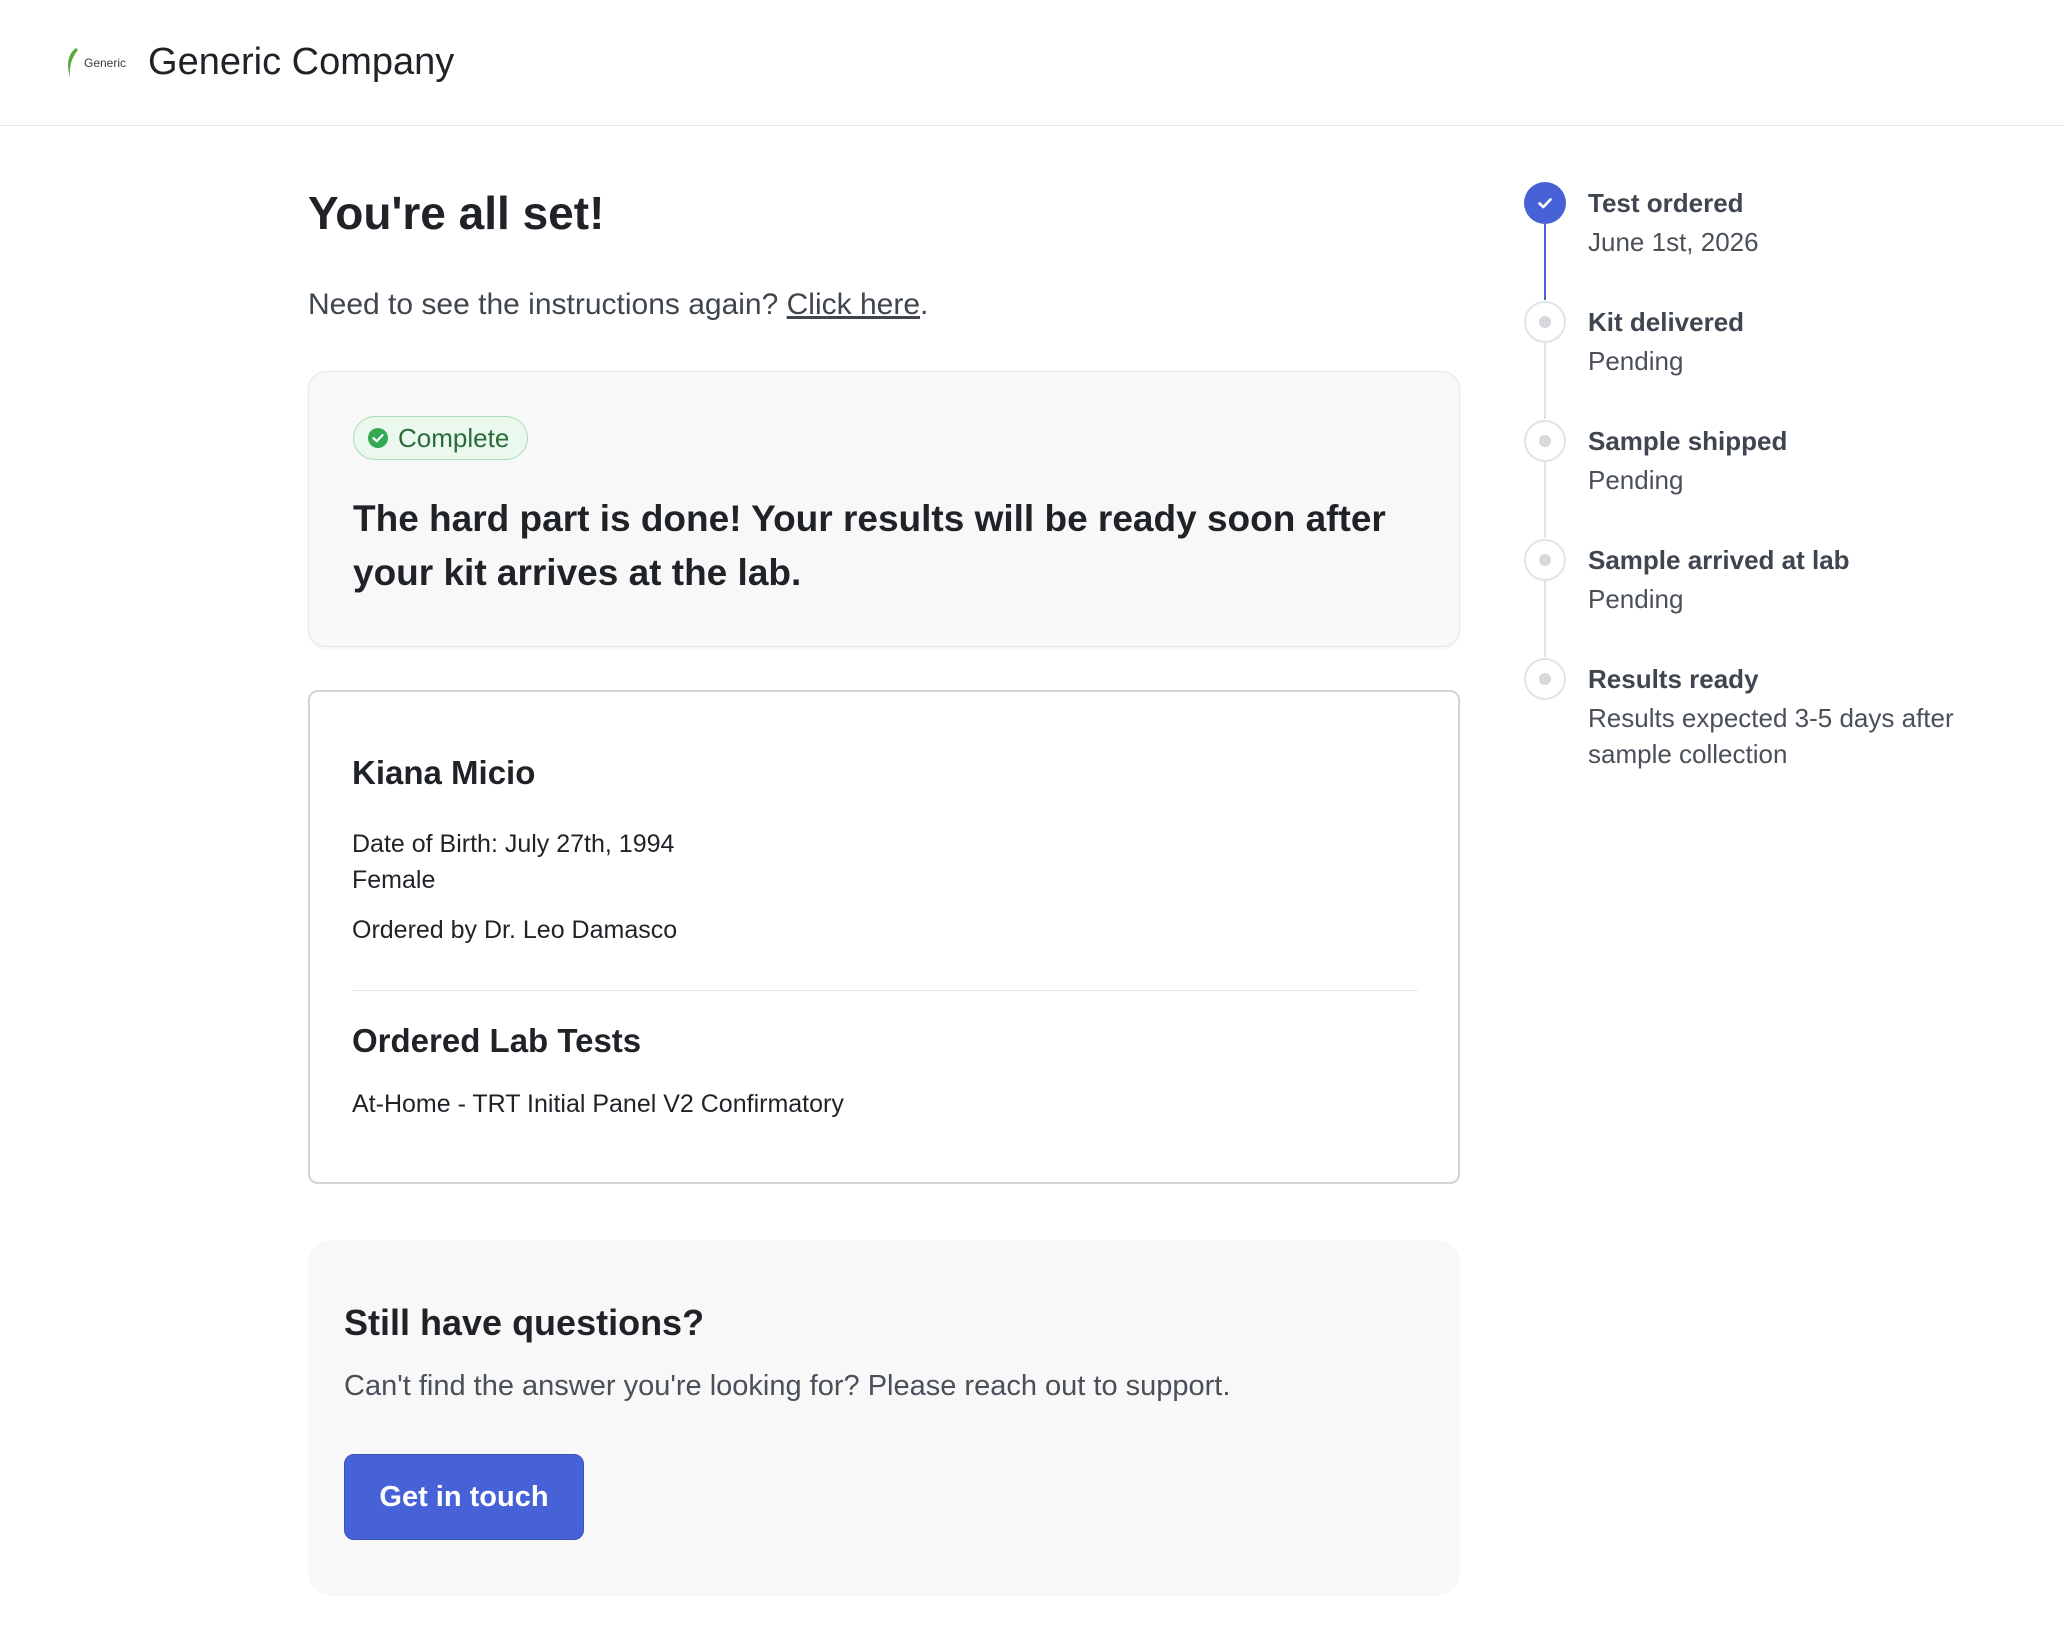 This screenshot has height=1640, width=2064. I want to click on logo-text: Generic, so click(105, 62).